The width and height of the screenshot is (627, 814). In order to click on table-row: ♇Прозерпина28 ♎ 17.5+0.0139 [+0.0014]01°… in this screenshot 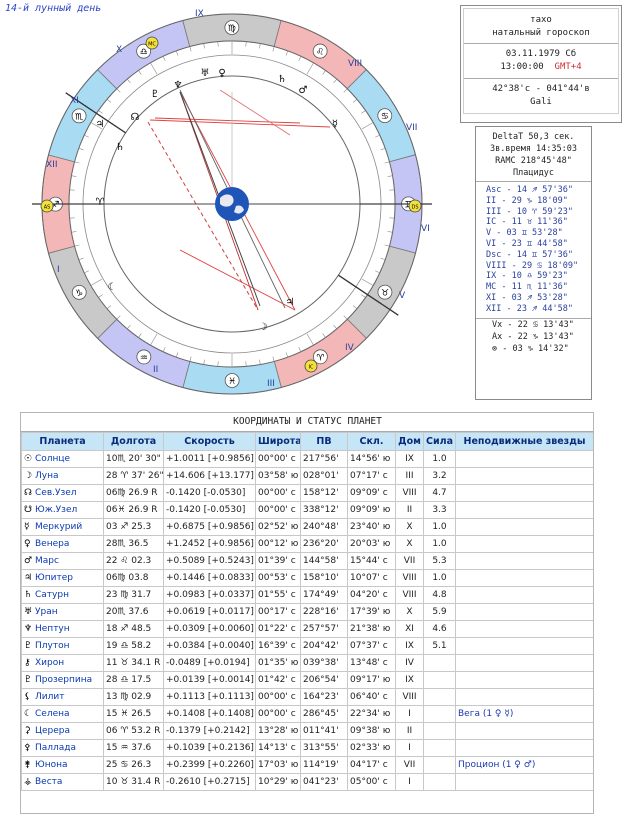, I will do `click(308, 680)`.